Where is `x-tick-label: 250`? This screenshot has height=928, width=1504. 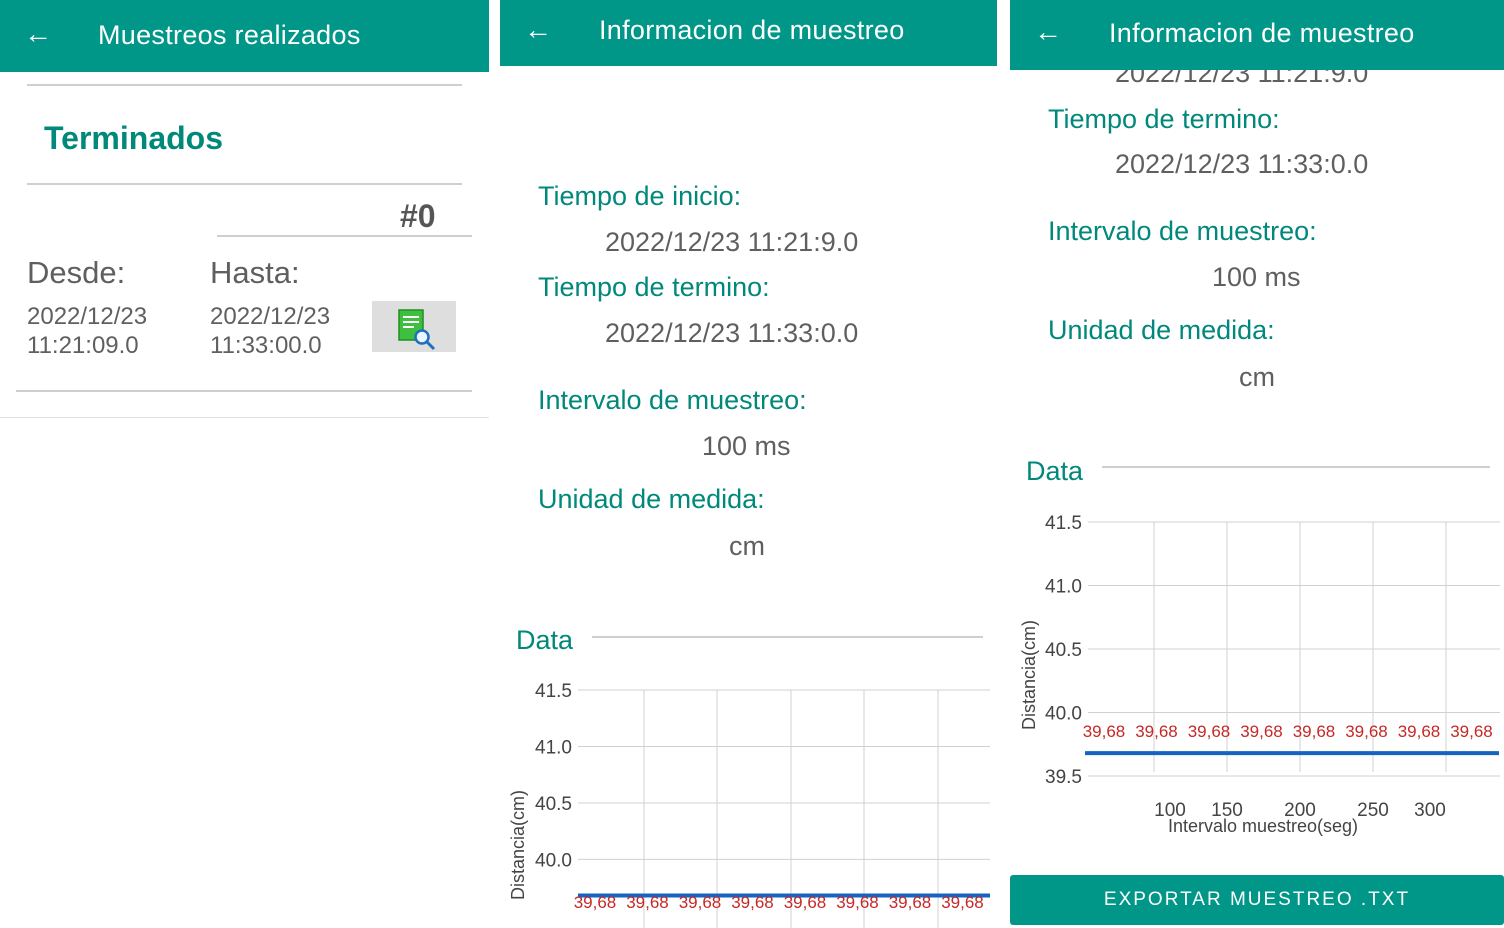
x-tick-label: 250 is located at coordinates (1373, 810).